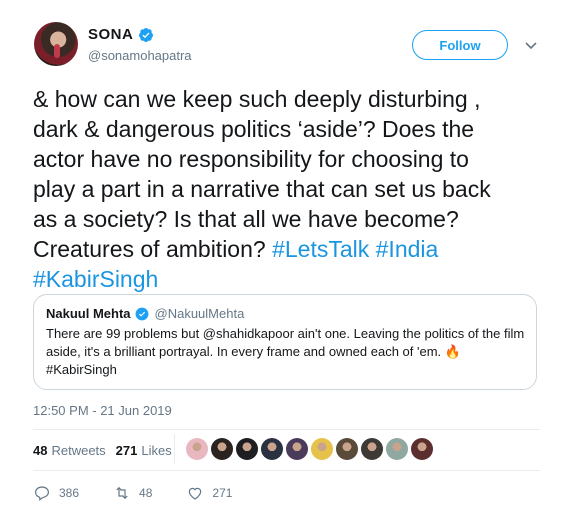 The width and height of the screenshot is (573, 510). Describe the element at coordinates (56, 493) in the screenshot. I see `reply-button: 386` at that location.